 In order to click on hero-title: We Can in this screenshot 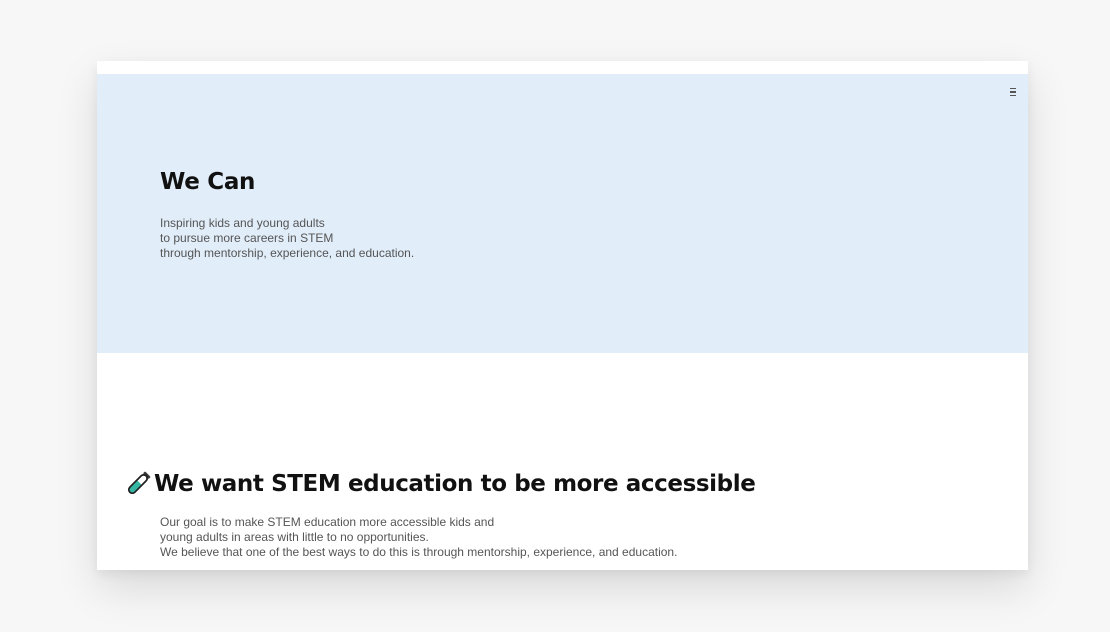, I will do `click(208, 182)`.